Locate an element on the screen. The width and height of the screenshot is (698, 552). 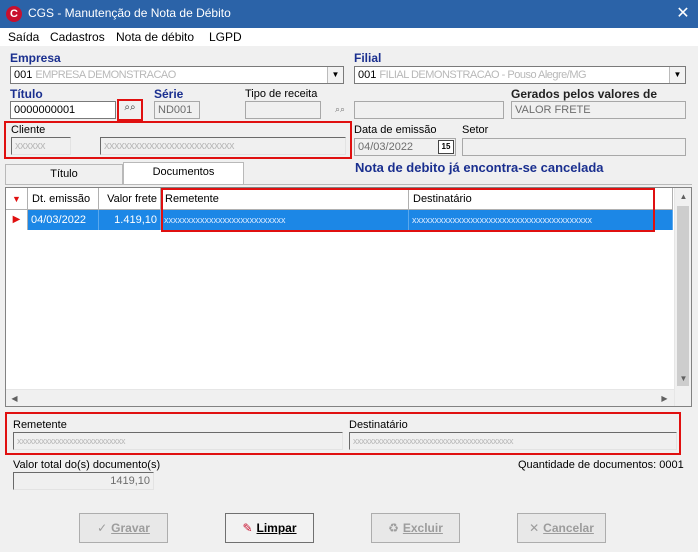
vertical-scrollbar: ▲ ▼ is located at coordinates (682, 297).